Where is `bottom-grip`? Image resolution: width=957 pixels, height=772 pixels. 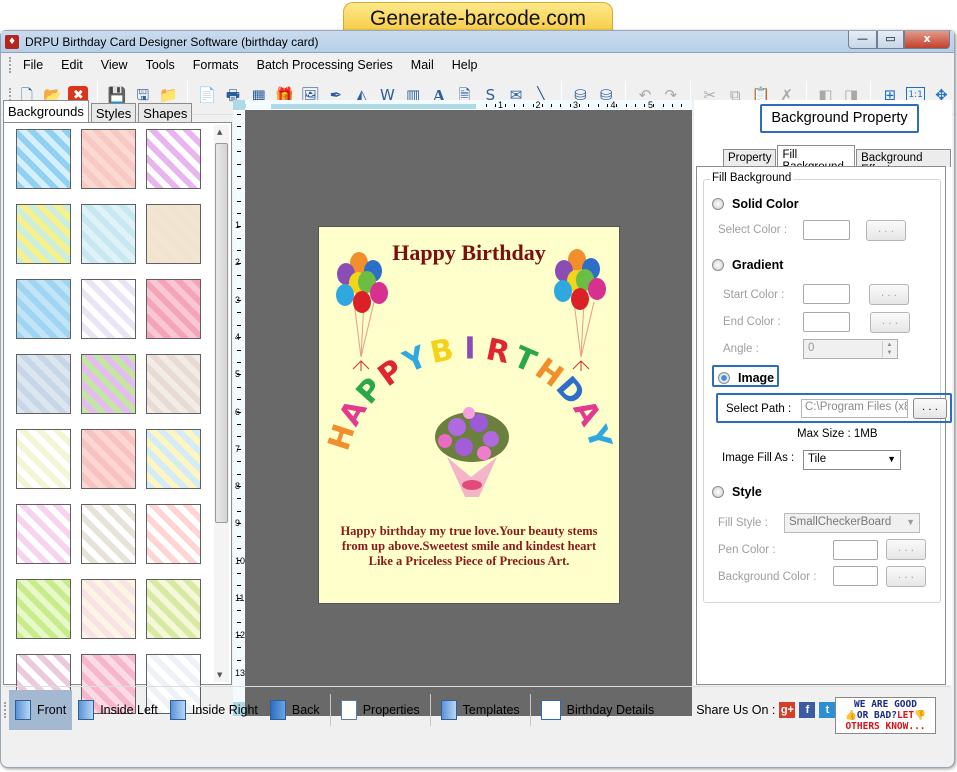 bottom-grip is located at coordinates (5, 709).